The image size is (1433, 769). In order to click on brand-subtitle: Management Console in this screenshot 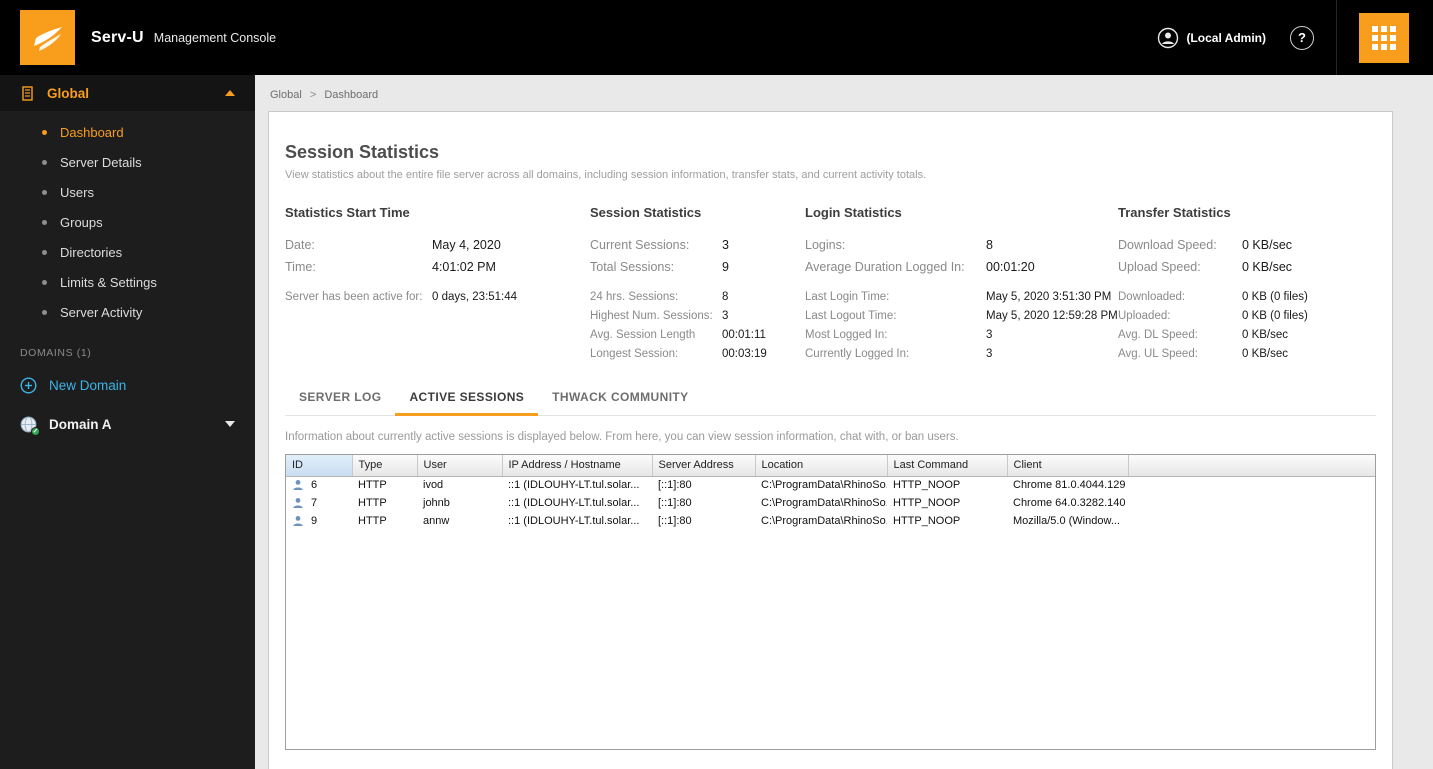, I will do `click(215, 37)`.